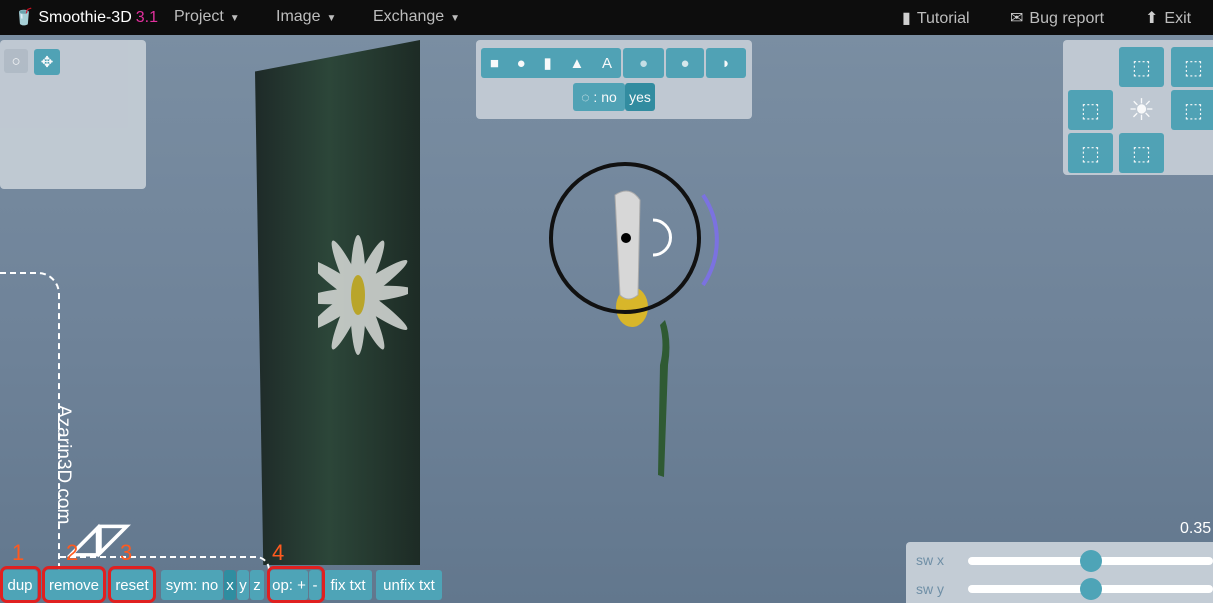  I want to click on light-button: ☀, so click(1141, 110).